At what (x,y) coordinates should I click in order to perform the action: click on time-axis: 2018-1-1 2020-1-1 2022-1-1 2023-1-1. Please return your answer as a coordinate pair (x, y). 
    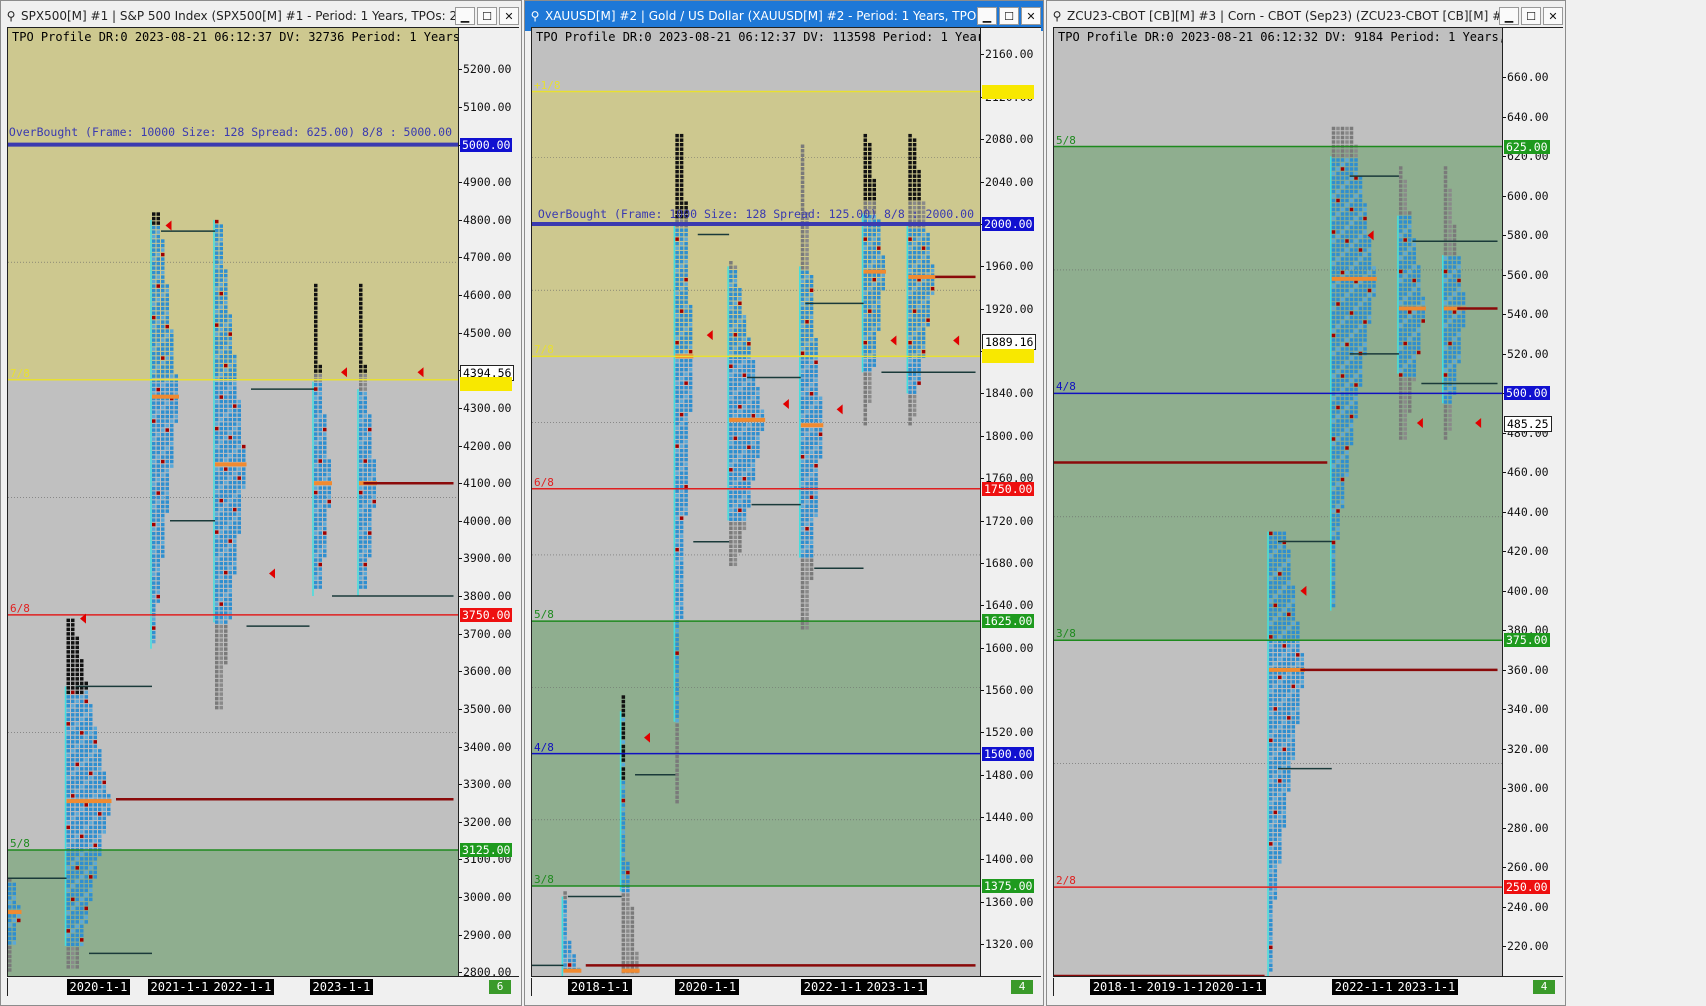
    Looking at the image, I should click on (756, 987).